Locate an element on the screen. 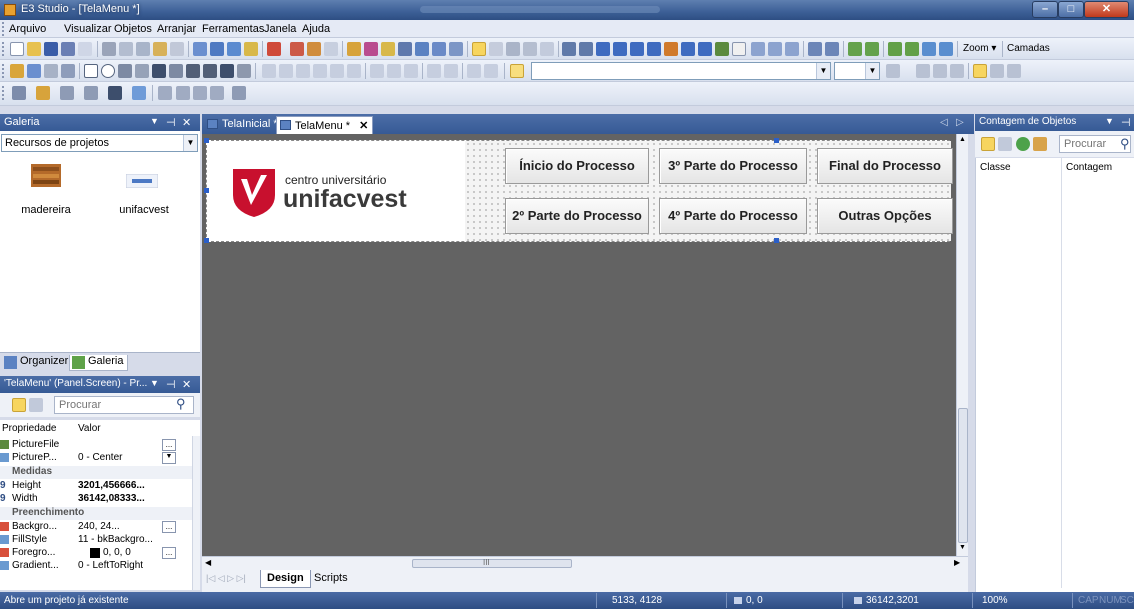  align-text-center-icon is located at coordinates (997, 71).